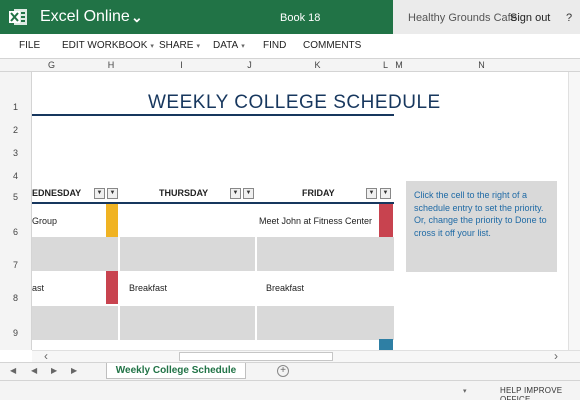 The width and height of the screenshot is (580, 400). Describe the element at coordinates (46, 356) in the screenshot. I see `scroll-left-icon: ‹` at that location.